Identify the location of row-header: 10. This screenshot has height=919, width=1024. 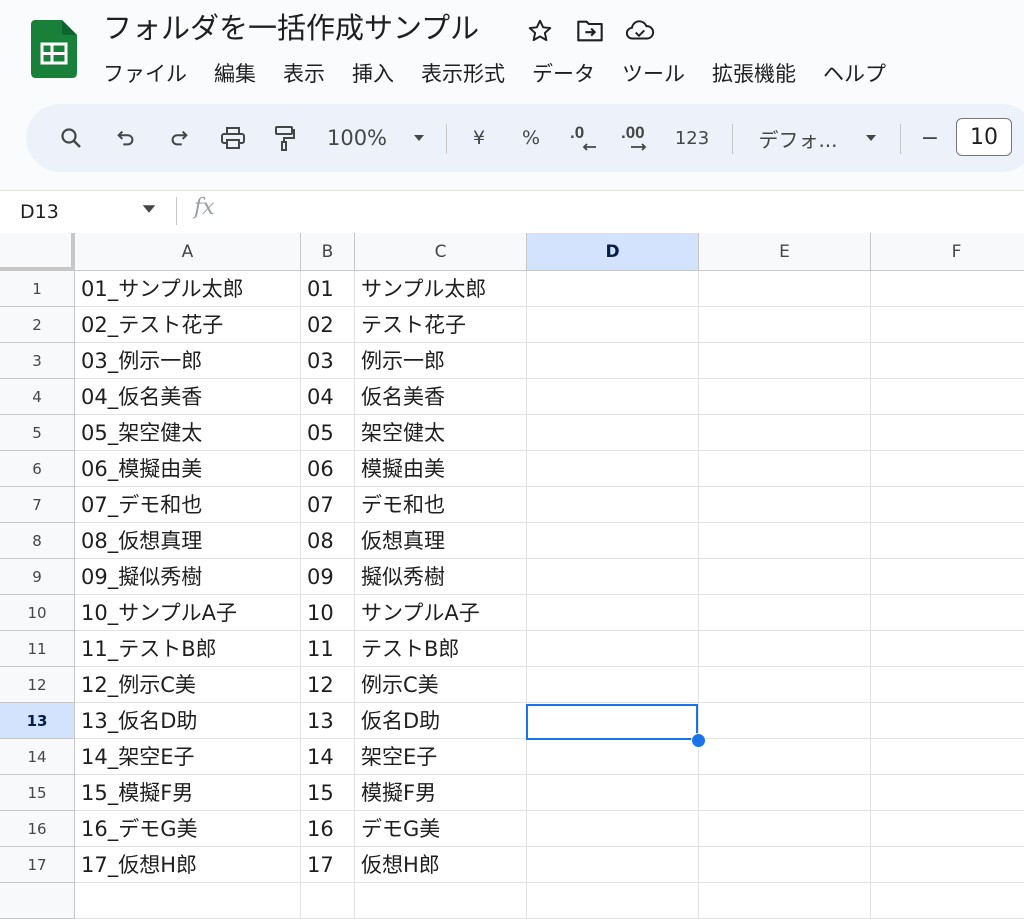
(37, 613).